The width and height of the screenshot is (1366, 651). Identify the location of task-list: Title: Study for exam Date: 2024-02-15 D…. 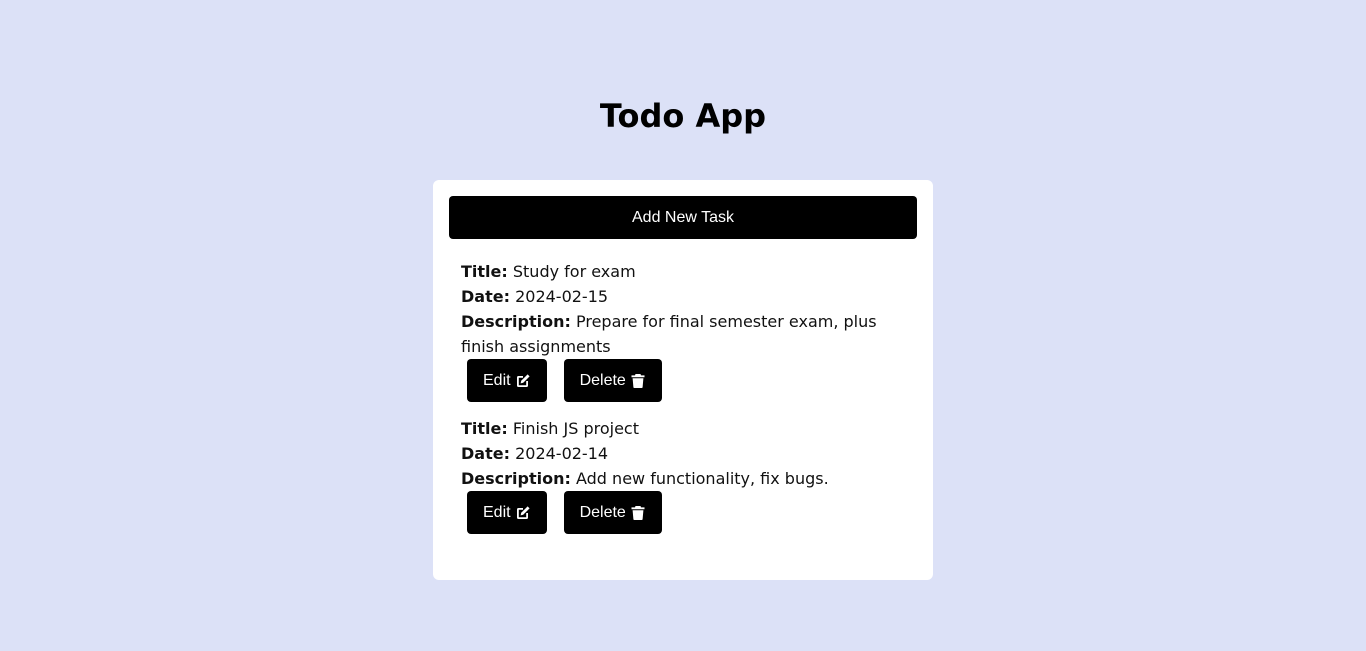
(683, 396).